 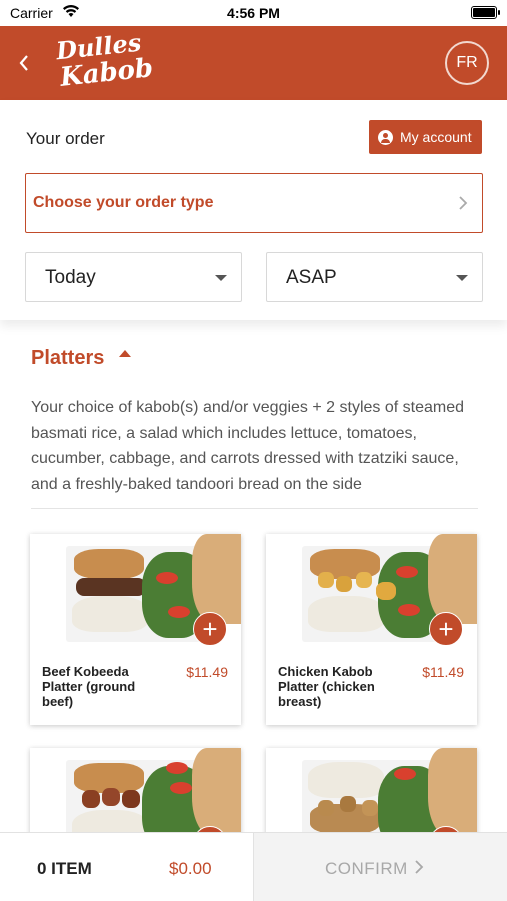 I want to click on confirm-label: CONFIRM, so click(x=366, y=868).